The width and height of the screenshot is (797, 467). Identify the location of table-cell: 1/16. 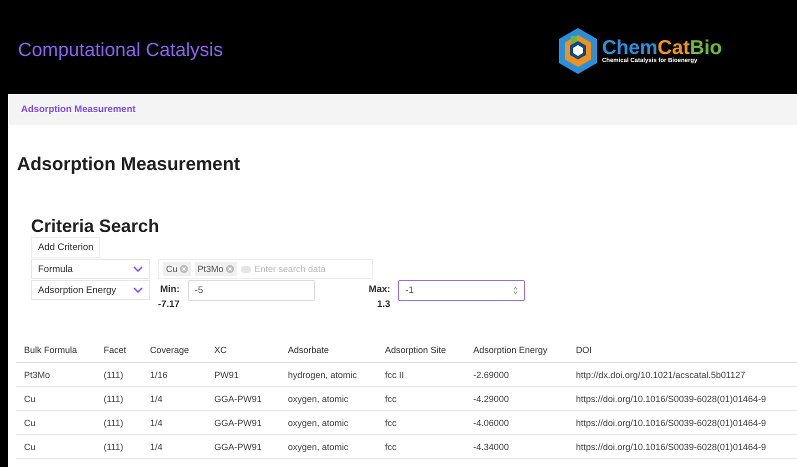
(174, 374).